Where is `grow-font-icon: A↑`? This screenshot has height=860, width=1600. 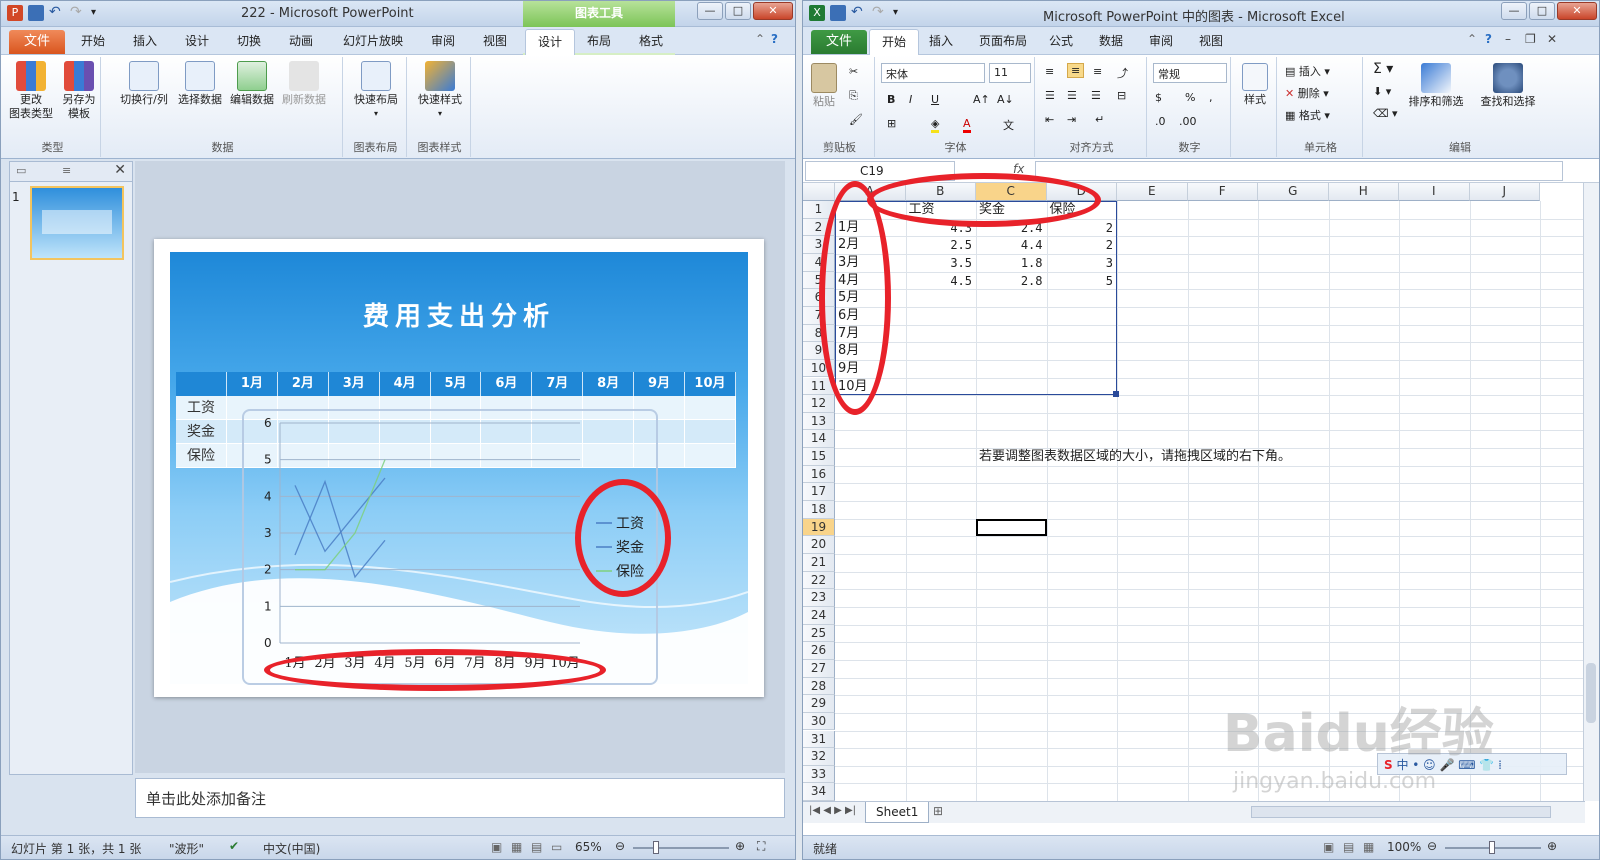 grow-font-icon: A↑ is located at coordinates (981, 99).